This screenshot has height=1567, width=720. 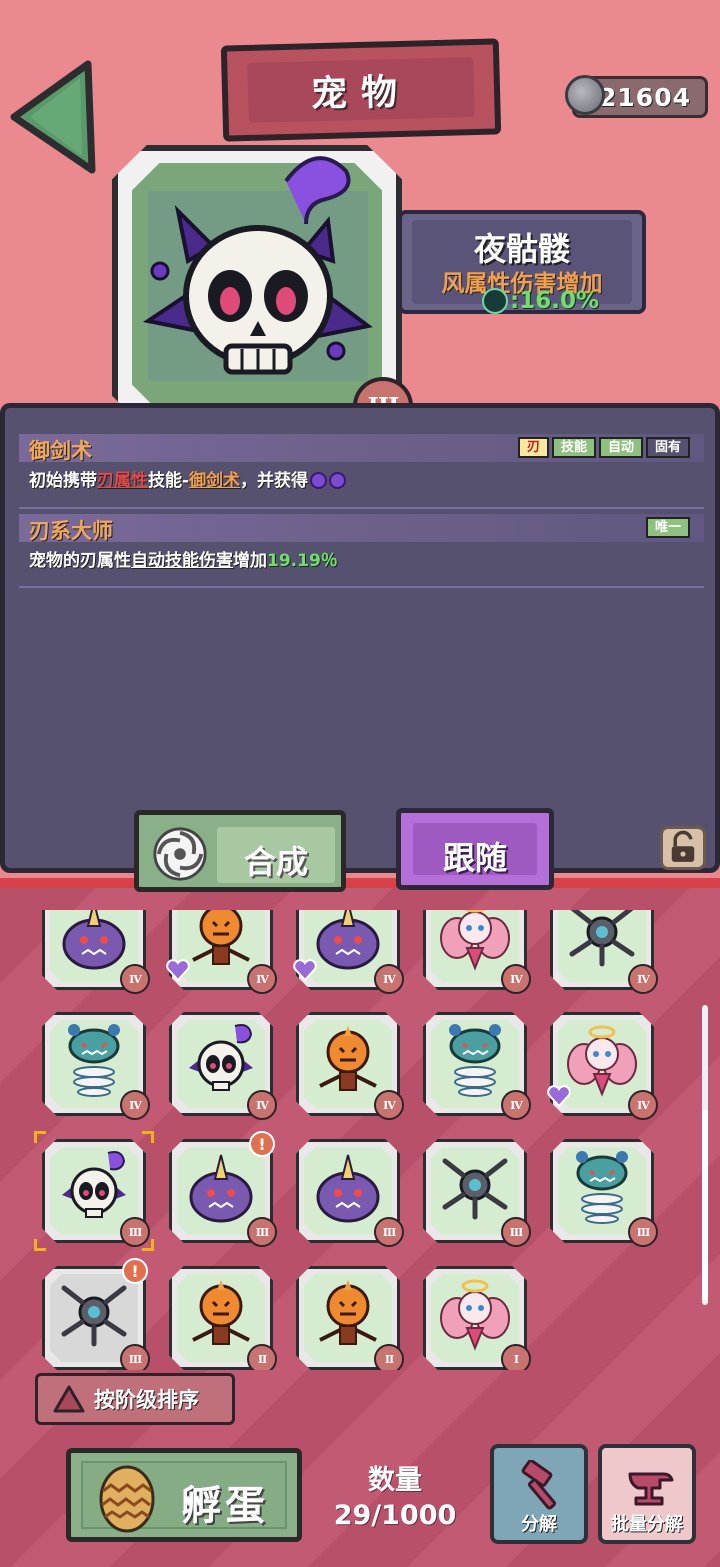 What do you see at coordinates (705, 1205) in the screenshot?
I see `scrollbar-thumb` at bounding box center [705, 1205].